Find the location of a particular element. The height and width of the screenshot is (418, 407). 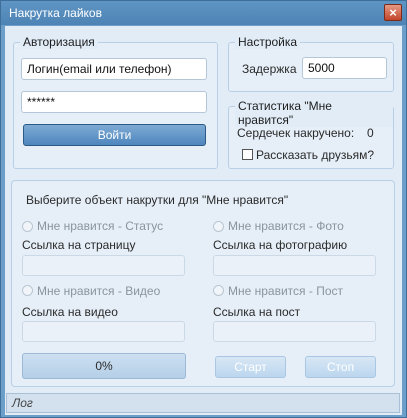

video-radio is located at coordinates (27, 290).